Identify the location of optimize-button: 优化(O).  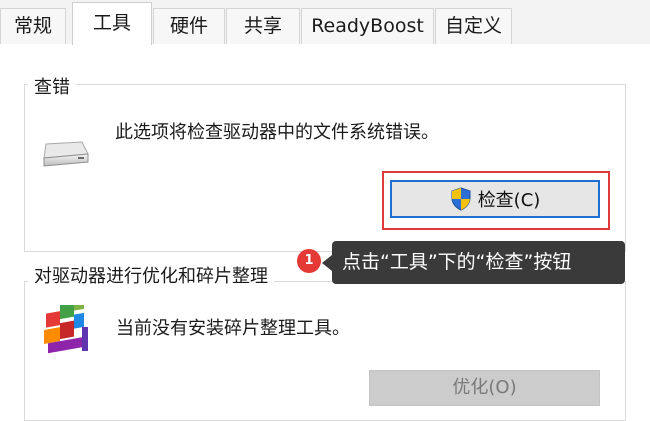
(484, 388).